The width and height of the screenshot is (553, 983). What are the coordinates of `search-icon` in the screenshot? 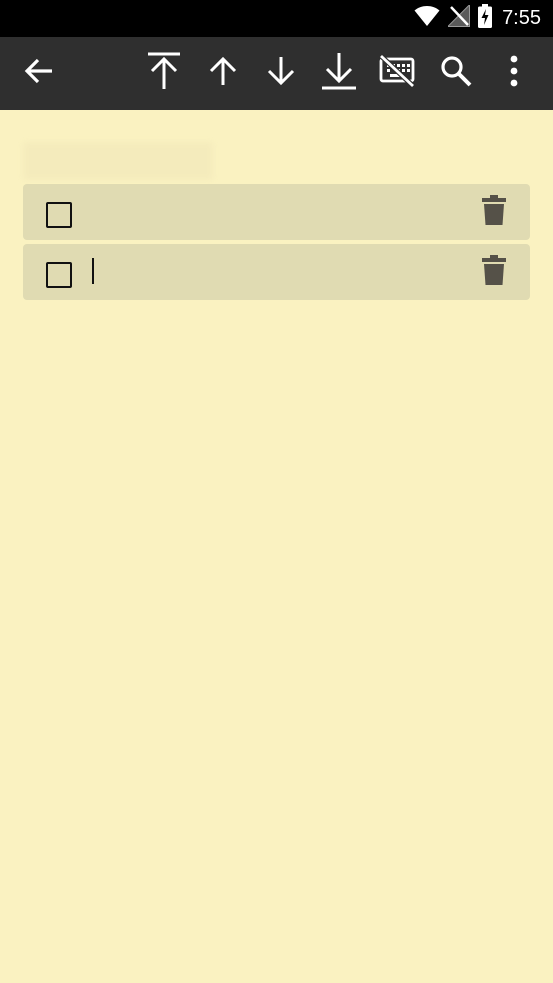 It's located at (456, 73).